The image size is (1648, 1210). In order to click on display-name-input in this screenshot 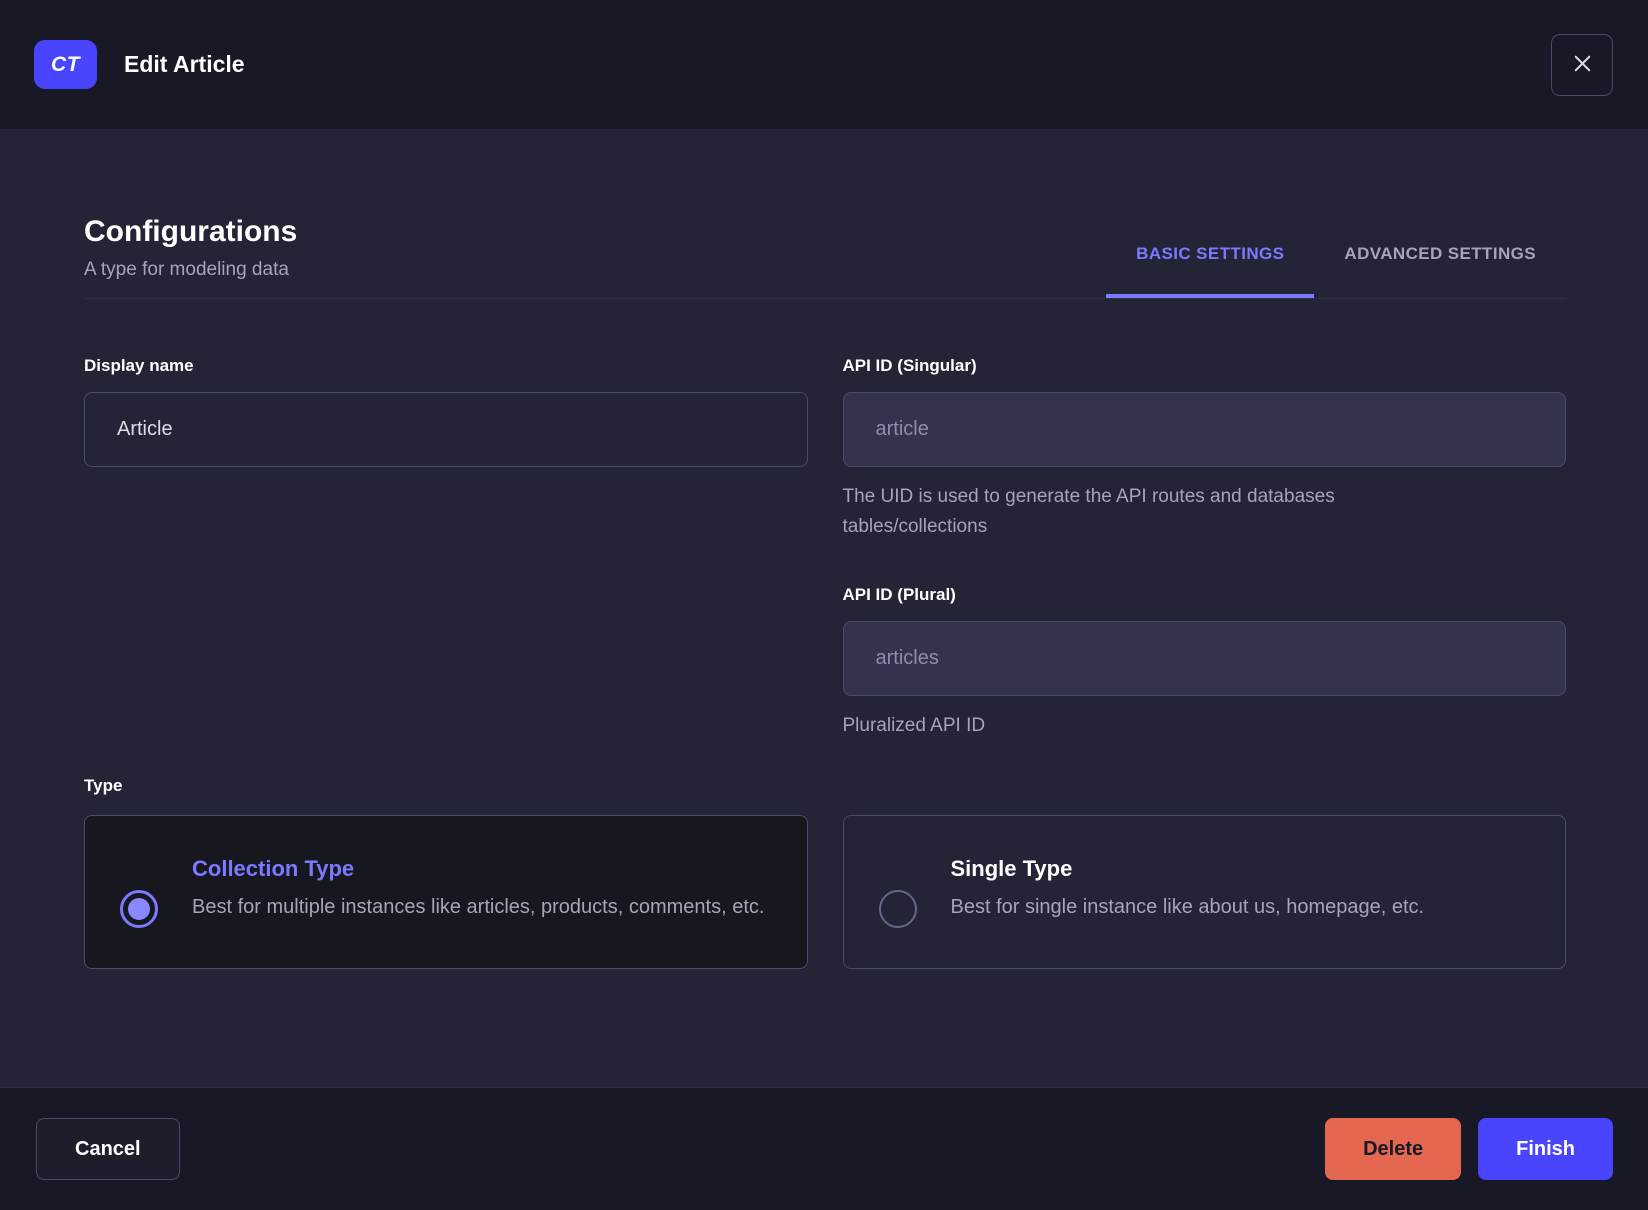, I will do `click(446, 429)`.